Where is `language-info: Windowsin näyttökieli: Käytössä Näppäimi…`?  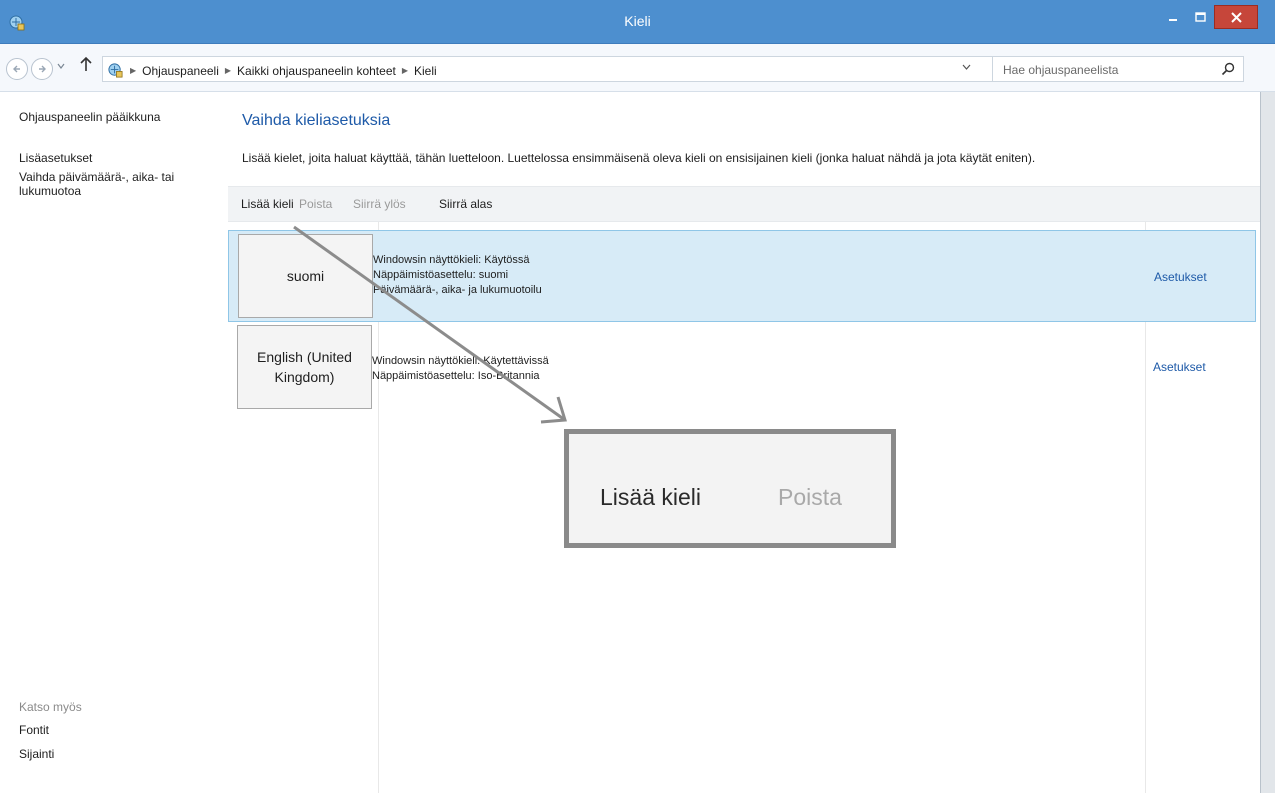
language-info: Windowsin näyttökieli: Käytössä Näppäimi… is located at coordinates (457, 275).